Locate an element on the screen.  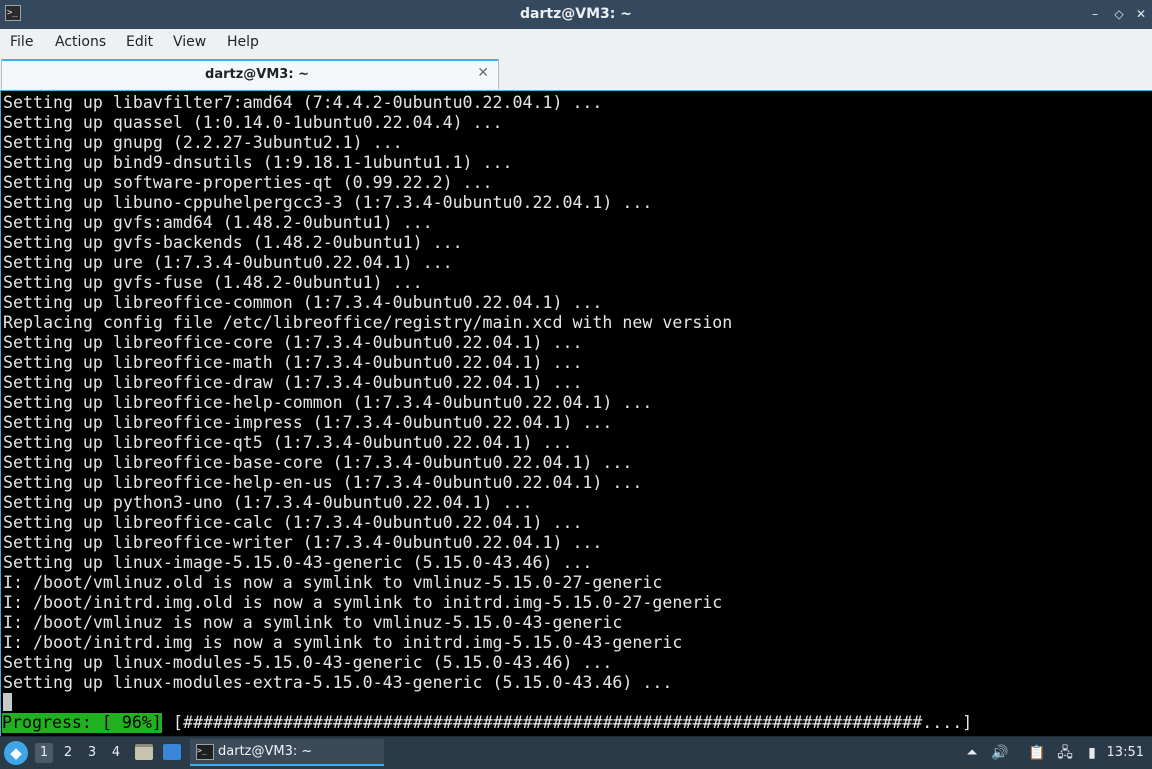
file-manager-icon is located at coordinates (144, 752).